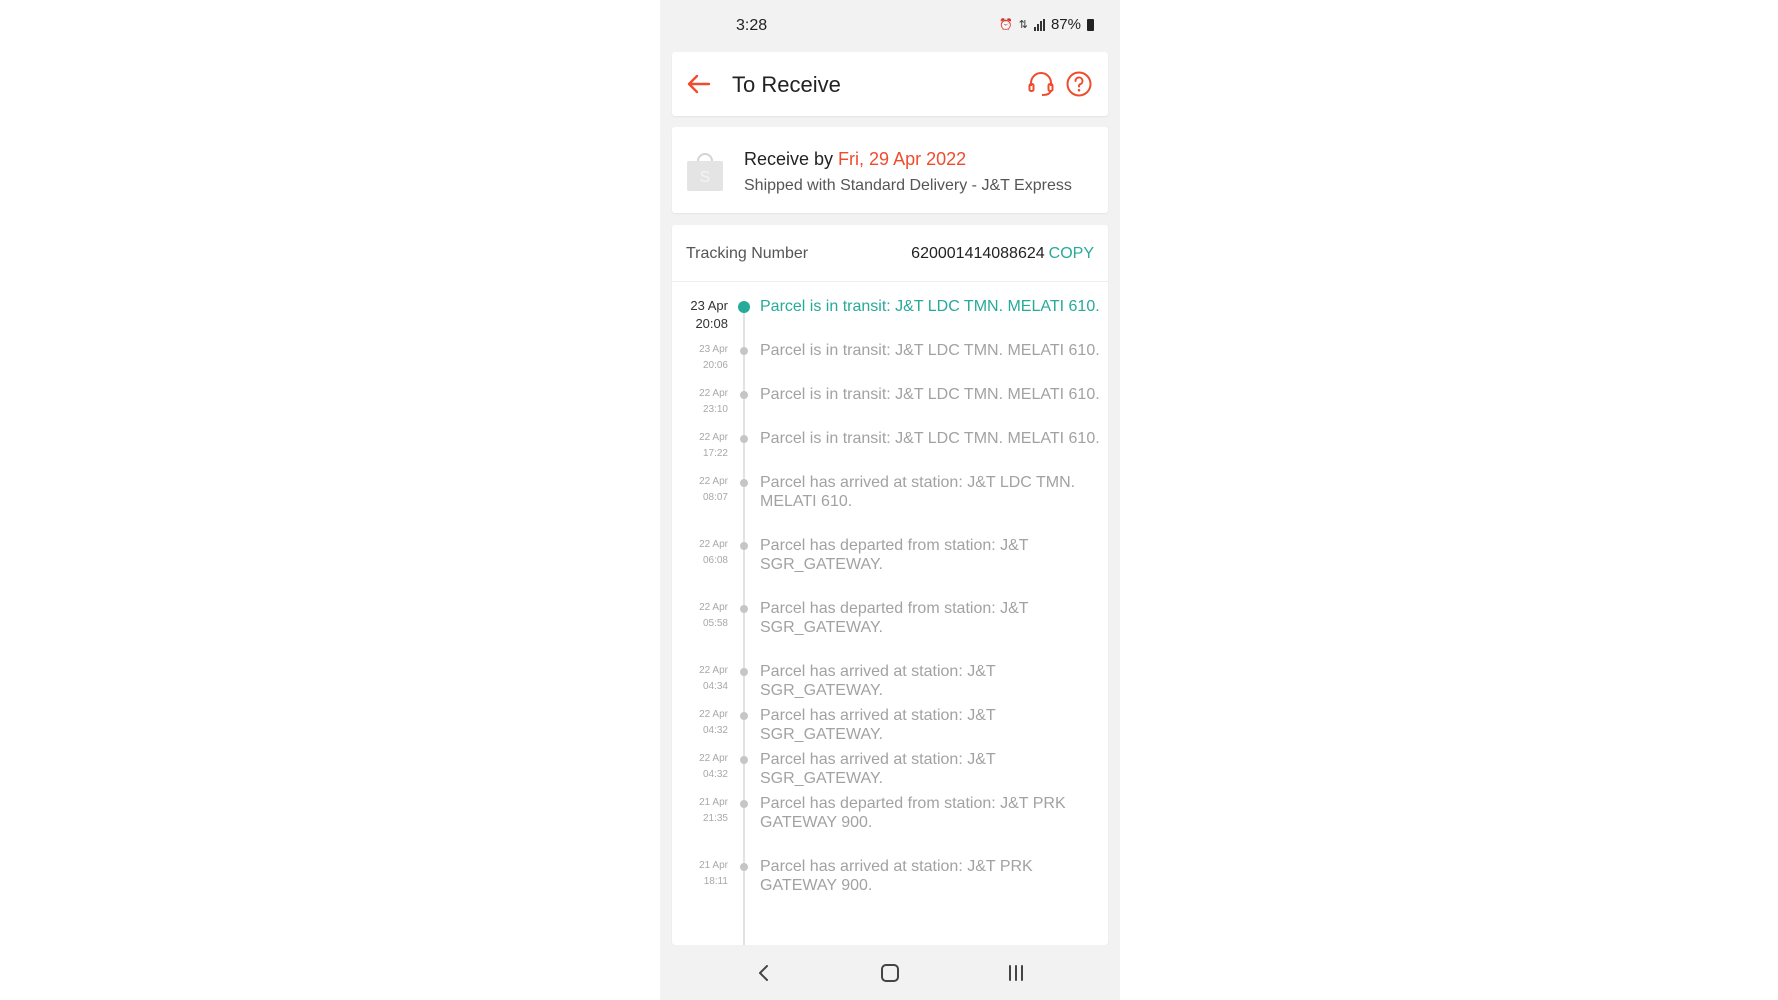  What do you see at coordinates (902, 159) in the screenshot?
I see `receive-by-date: Fri, 29 Apr 2022` at bounding box center [902, 159].